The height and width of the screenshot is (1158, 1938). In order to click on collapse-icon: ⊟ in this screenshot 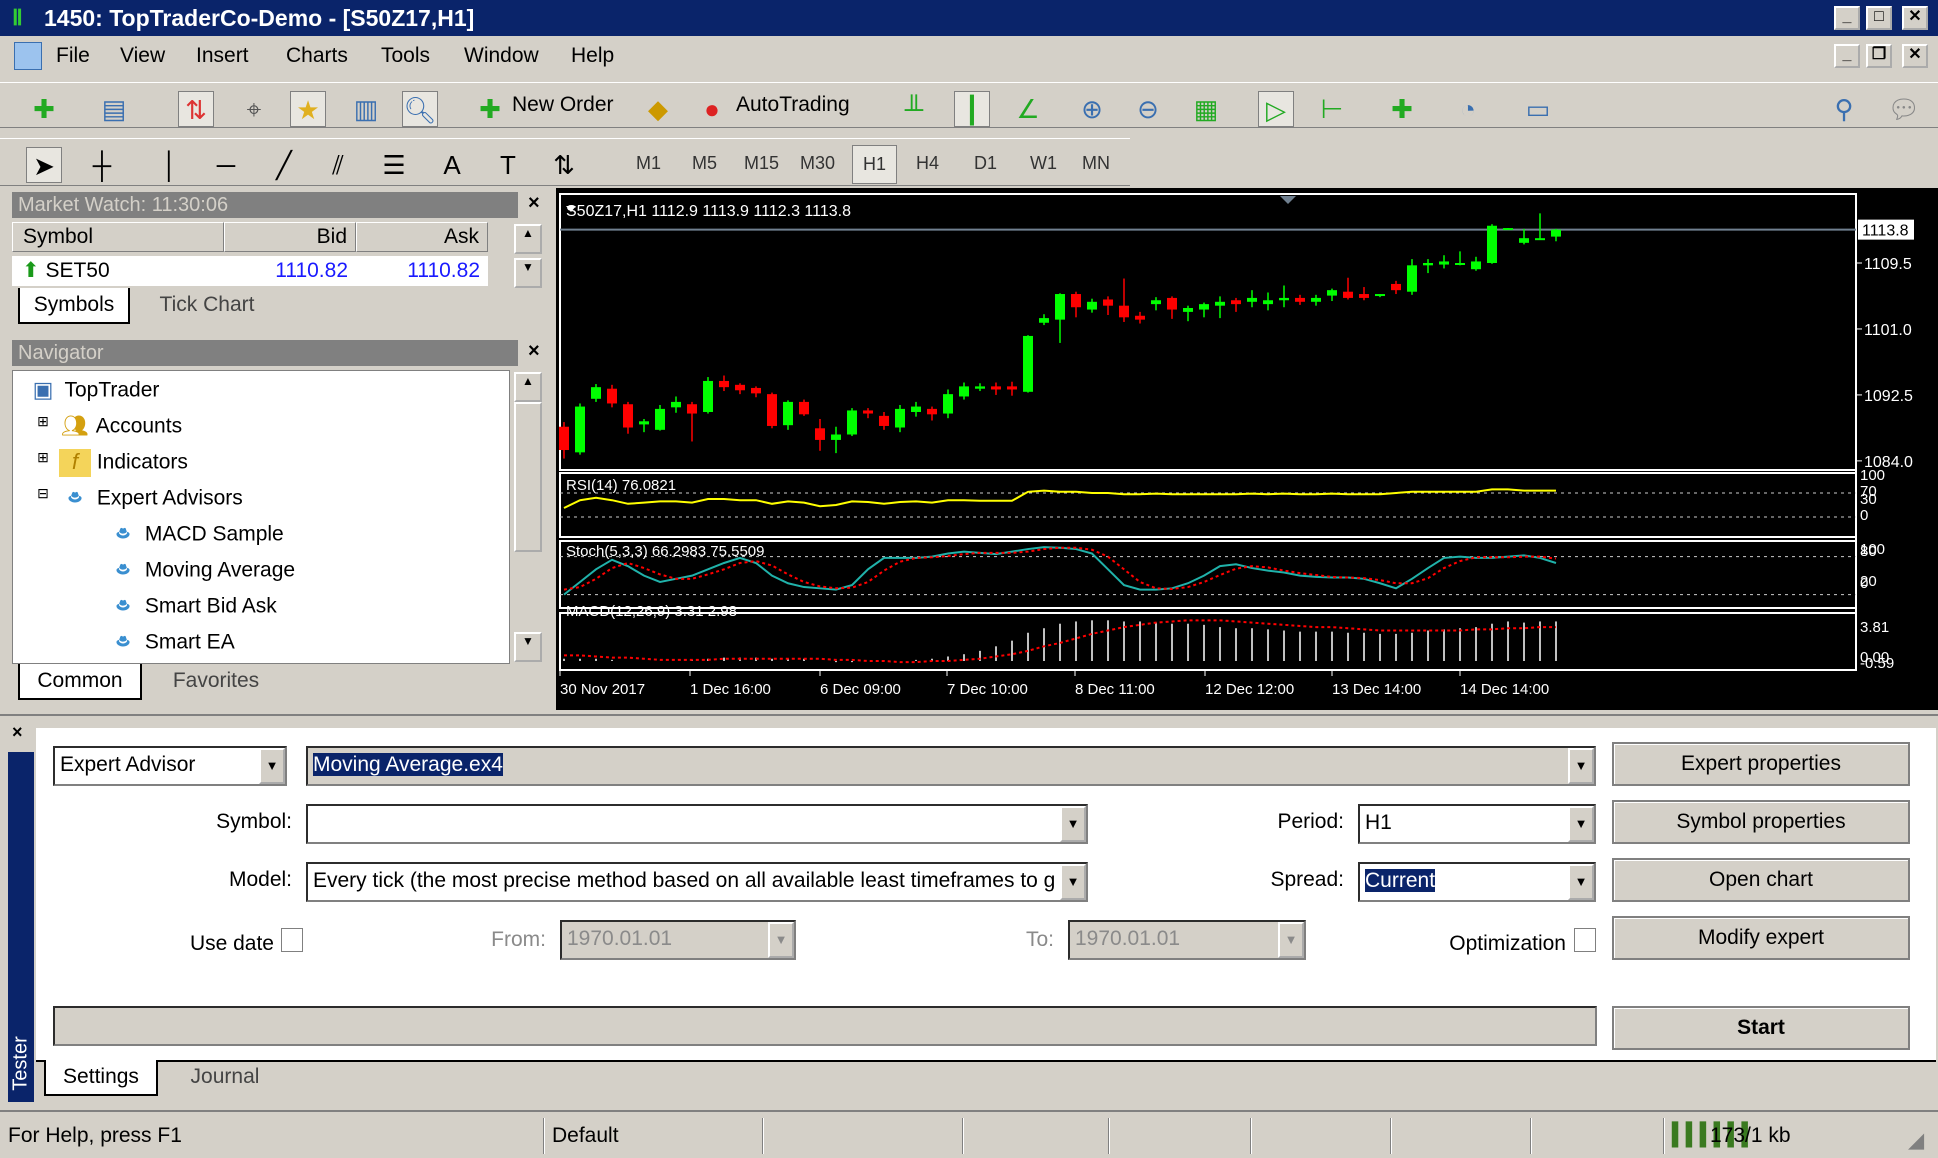, I will do `click(43, 499)`.